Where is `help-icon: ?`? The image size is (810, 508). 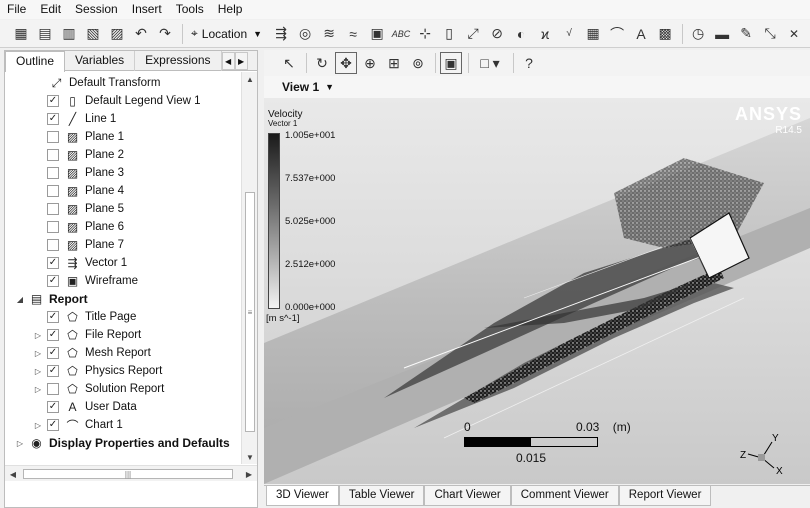 help-icon: ? is located at coordinates (529, 63).